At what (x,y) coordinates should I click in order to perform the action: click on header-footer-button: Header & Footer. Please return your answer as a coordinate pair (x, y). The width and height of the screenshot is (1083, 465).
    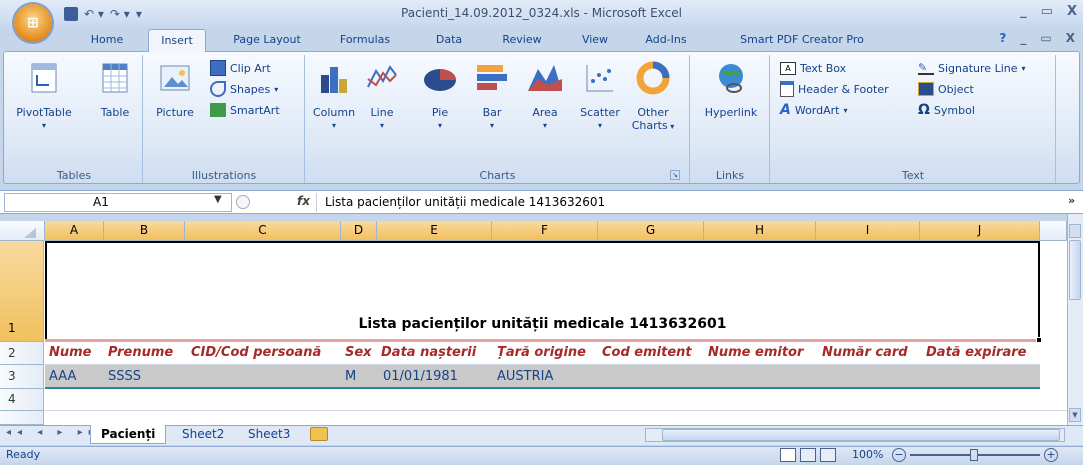
    Looking at the image, I should click on (834, 89).